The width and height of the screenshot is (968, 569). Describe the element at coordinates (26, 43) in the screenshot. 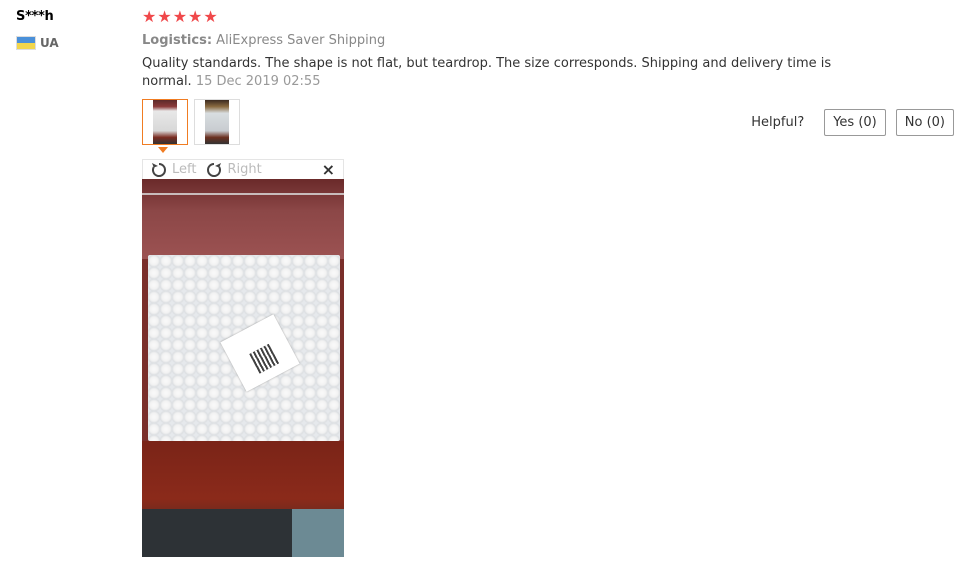

I see `ukraine-flag-icon` at that location.